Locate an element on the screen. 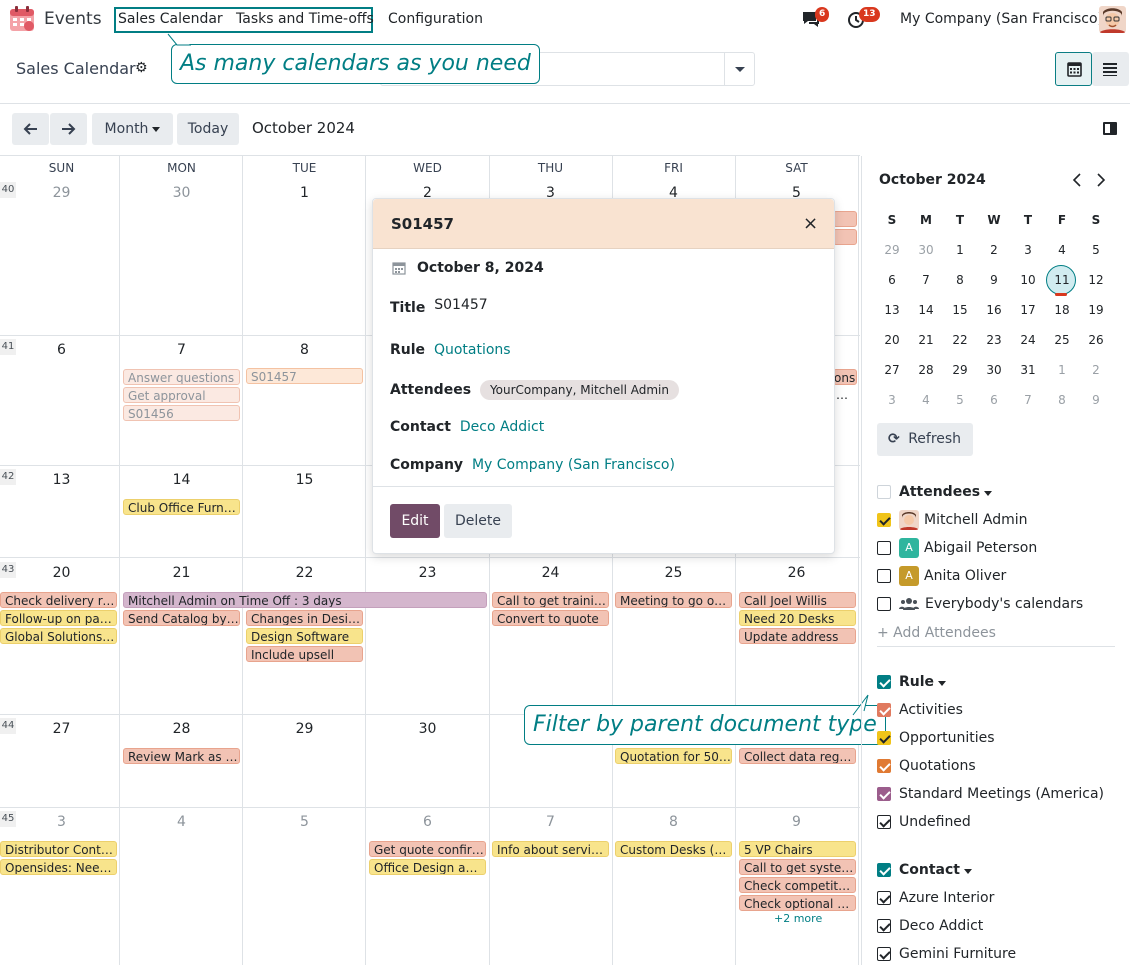 The image size is (1130, 965). day-number: 1 is located at coordinates (304, 193).